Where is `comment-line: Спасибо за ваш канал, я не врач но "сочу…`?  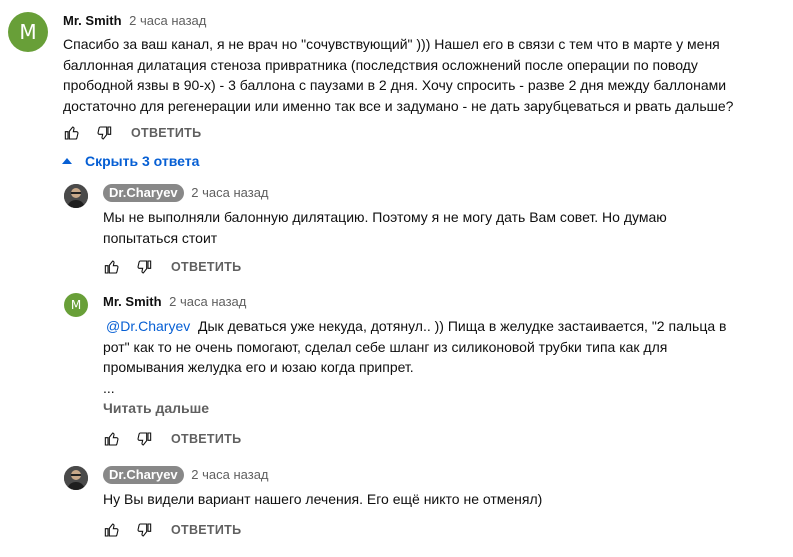 comment-line: Спасибо за ваш канал, я не врач но "сочу… is located at coordinates (391, 44).